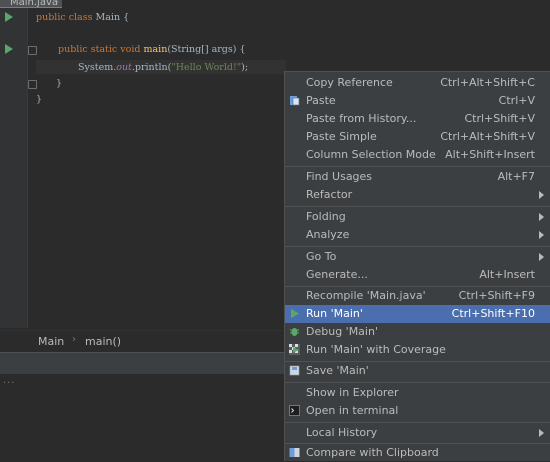  Describe the element at coordinates (417, 155) in the screenshot. I see `menu-item-column-selection-mode: Column Selection Mode Alt+Shift+Insert` at that location.